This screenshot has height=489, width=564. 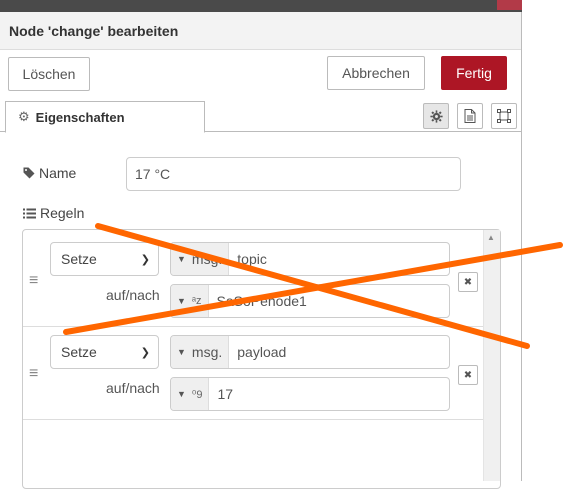 I want to click on rule-value-input: ▼ ᵃz SaSoPenode1, so click(x=310, y=301).